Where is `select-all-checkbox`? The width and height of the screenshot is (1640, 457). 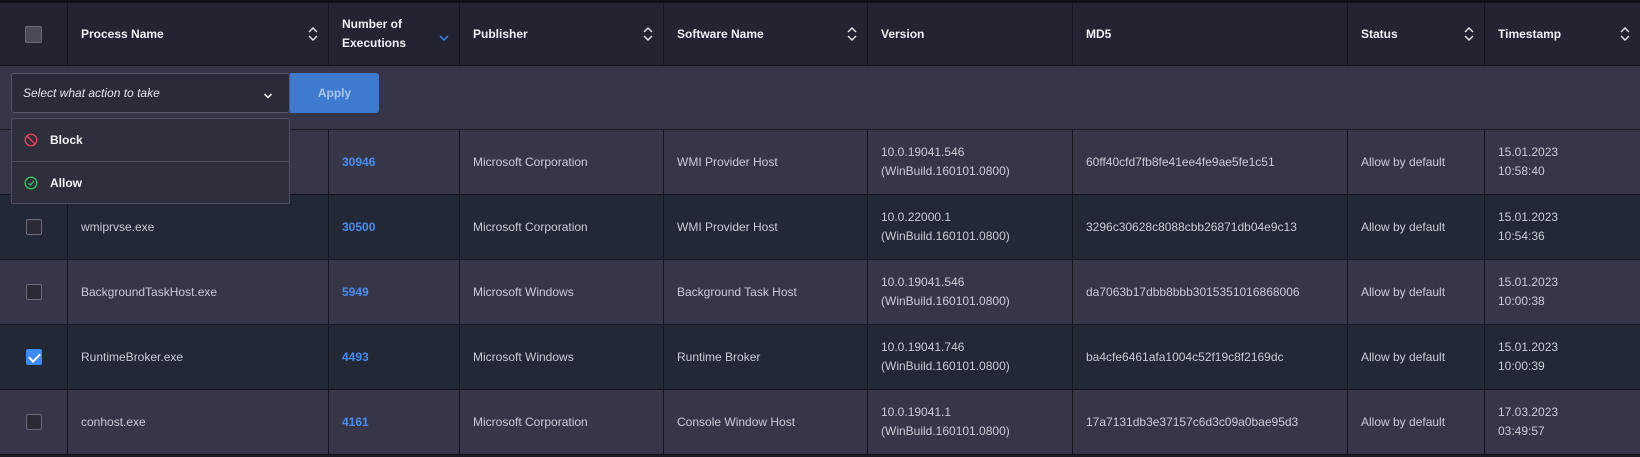 select-all-checkbox is located at coordinates (33, 34).